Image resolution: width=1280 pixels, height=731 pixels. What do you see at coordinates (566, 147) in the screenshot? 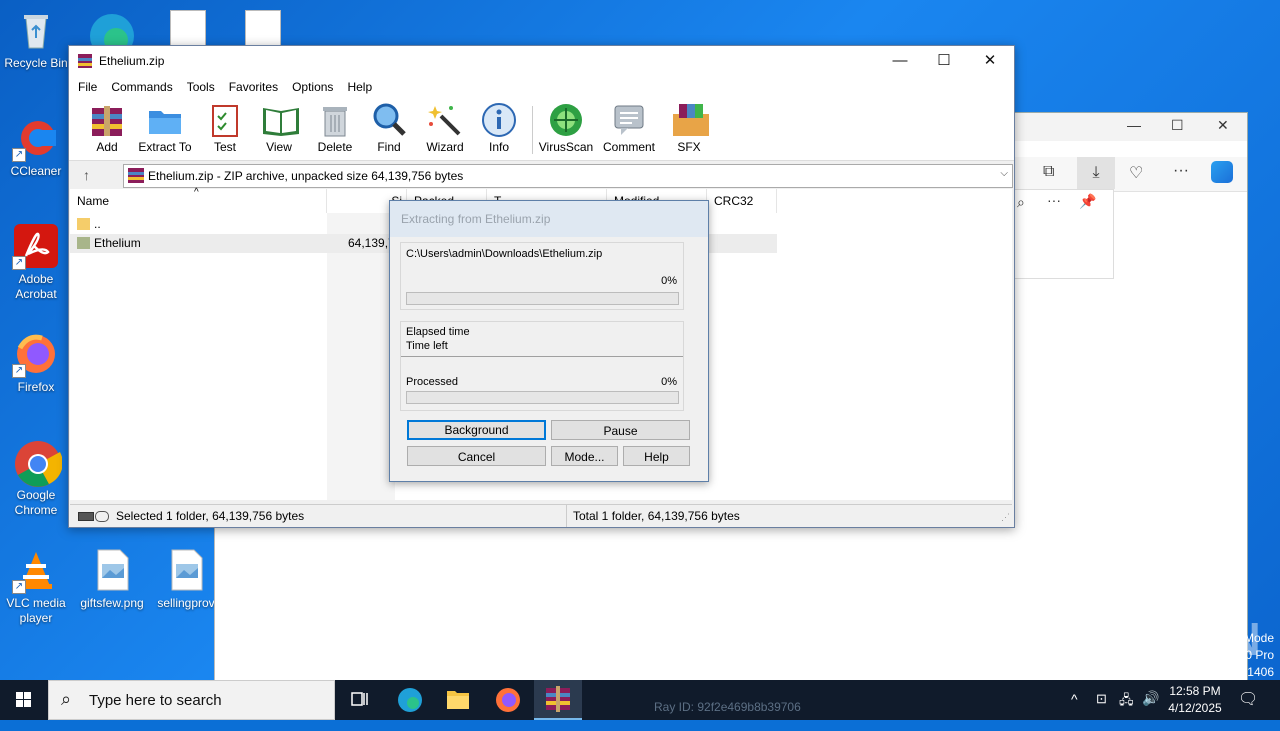
I see `toolbar-label: VirusScan` at bounding box center [566, 147].